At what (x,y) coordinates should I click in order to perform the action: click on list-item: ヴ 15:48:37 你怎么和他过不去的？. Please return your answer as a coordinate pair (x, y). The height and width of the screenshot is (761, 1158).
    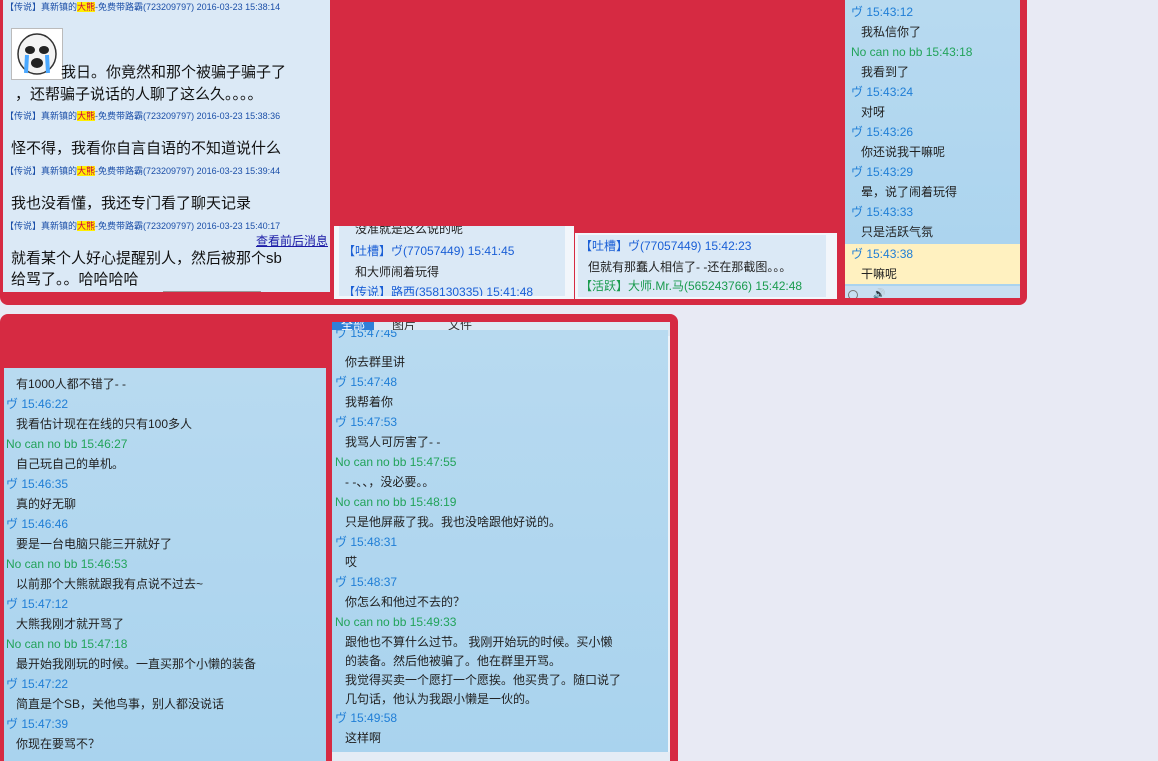
    Looking at the image, I should click on (500, 592).